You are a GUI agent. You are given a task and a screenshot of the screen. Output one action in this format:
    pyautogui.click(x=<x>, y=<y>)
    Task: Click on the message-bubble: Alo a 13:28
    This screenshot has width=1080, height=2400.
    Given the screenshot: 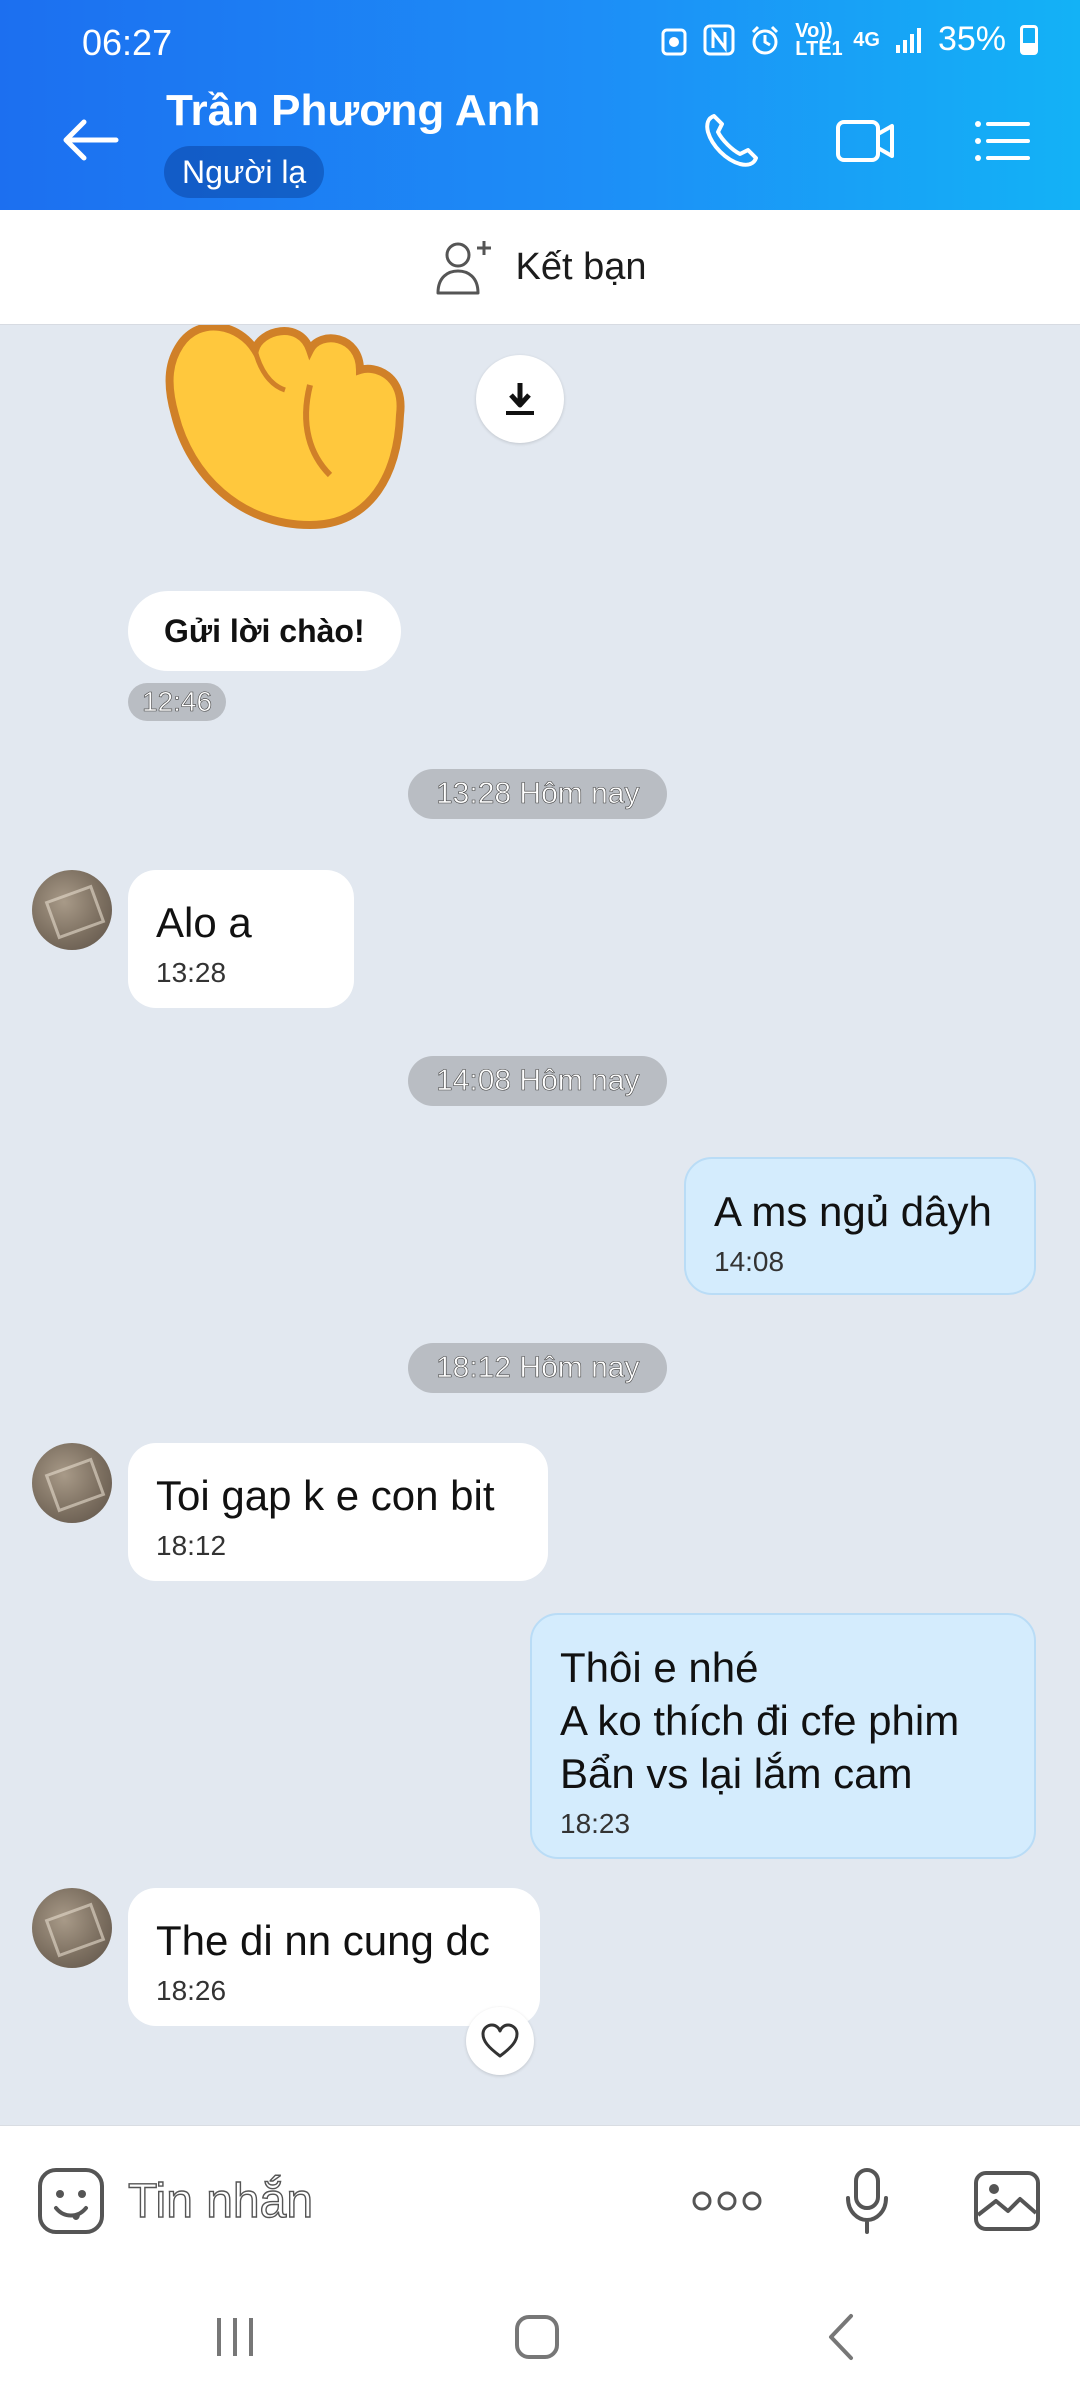 What is the action you would take?
    pyautogui.click(x=241, y=939)
    